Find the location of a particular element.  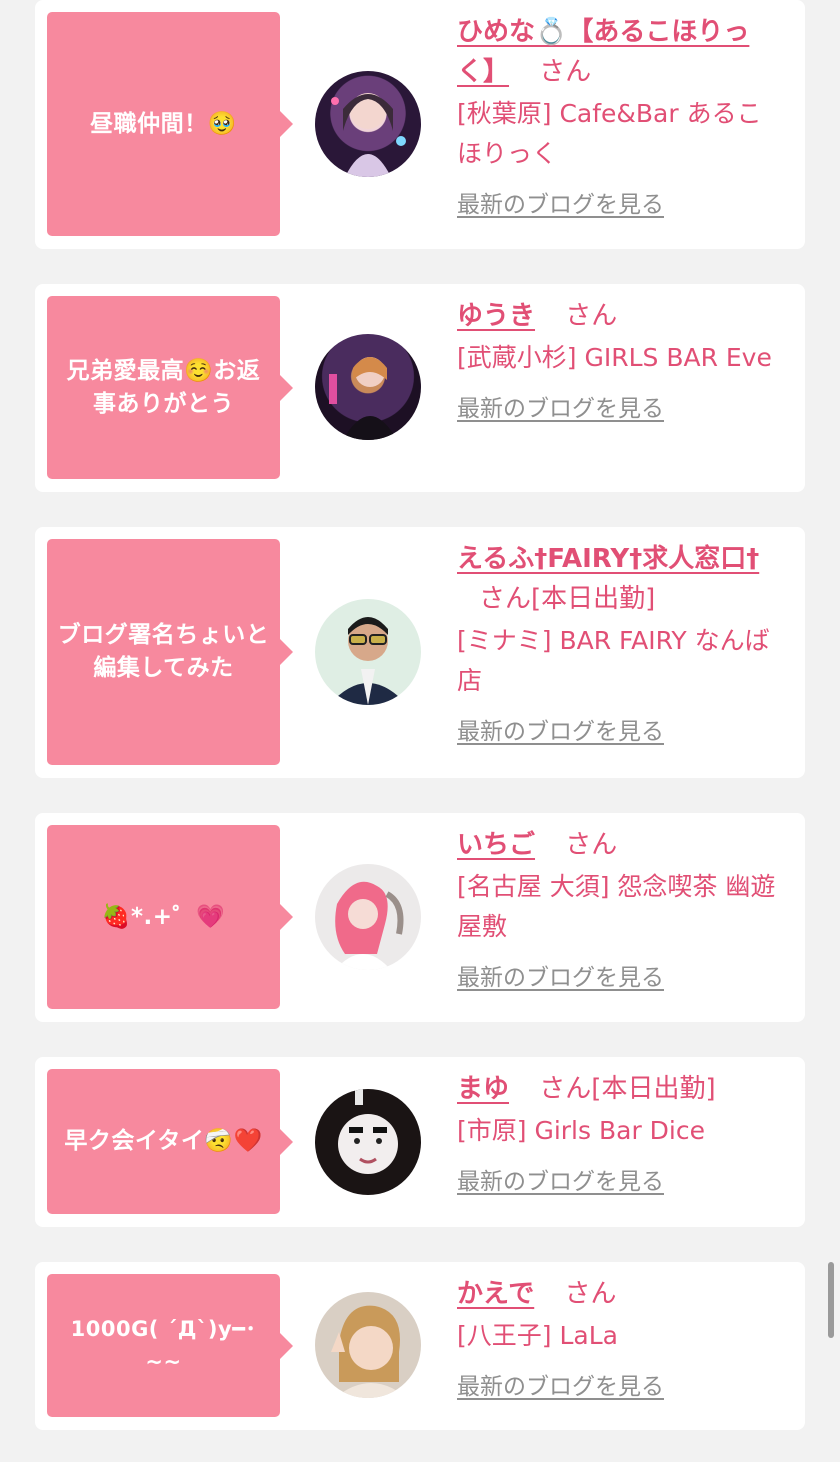

member-info: いちご さん [名古屋 大須] 怨念喫茶 幽遊屋敷 最新のブログを見る is located at coordinates (619, 911).